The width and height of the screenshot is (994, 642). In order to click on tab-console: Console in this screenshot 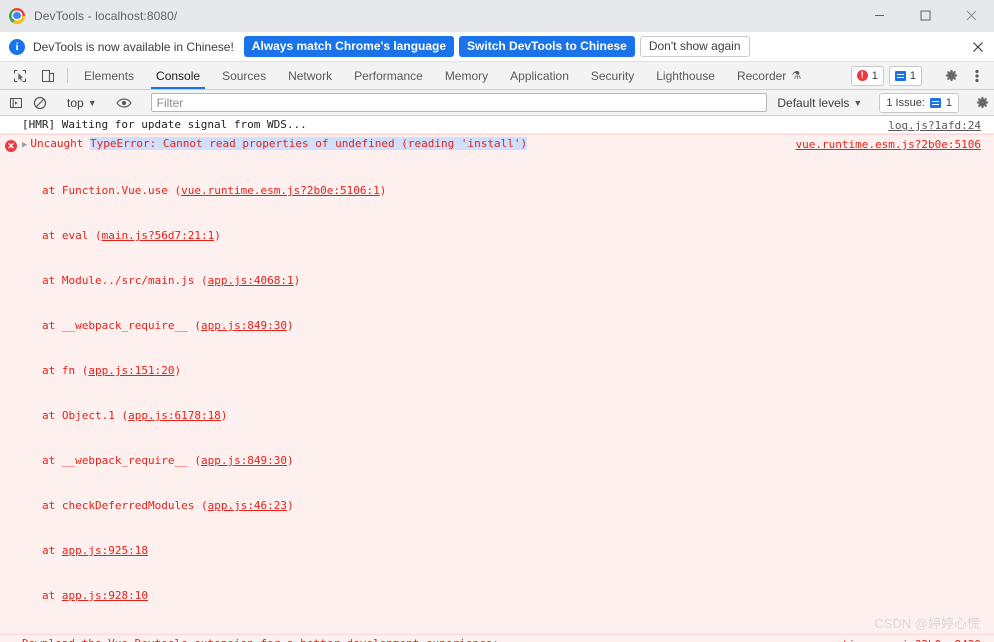, I will do `click(178, 75)`.